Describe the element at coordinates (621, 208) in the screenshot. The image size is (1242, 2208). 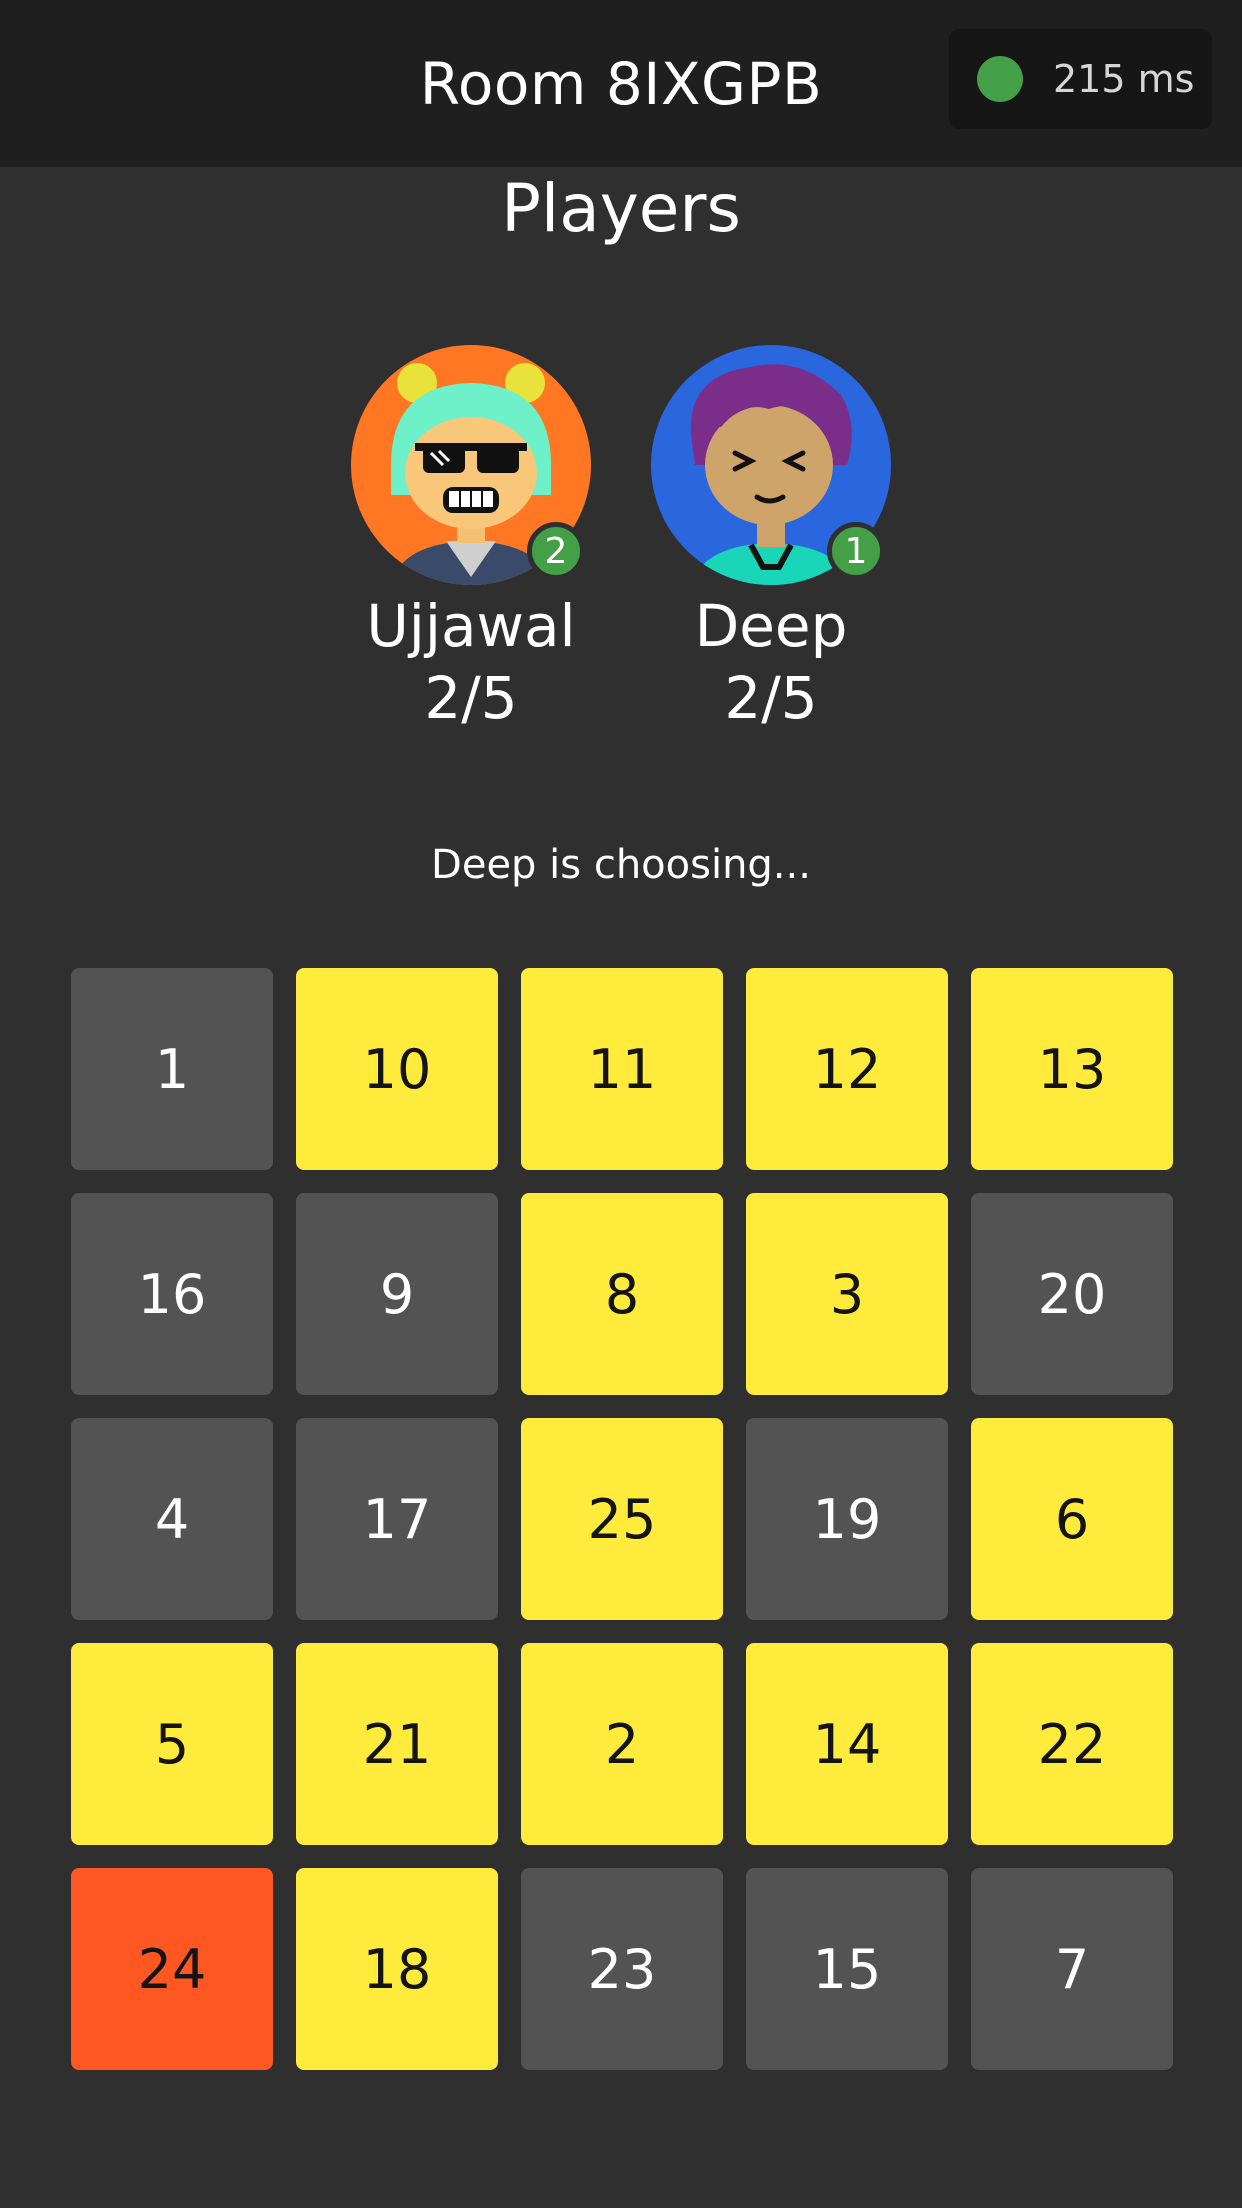
I see `players-heading: Players` at that location.